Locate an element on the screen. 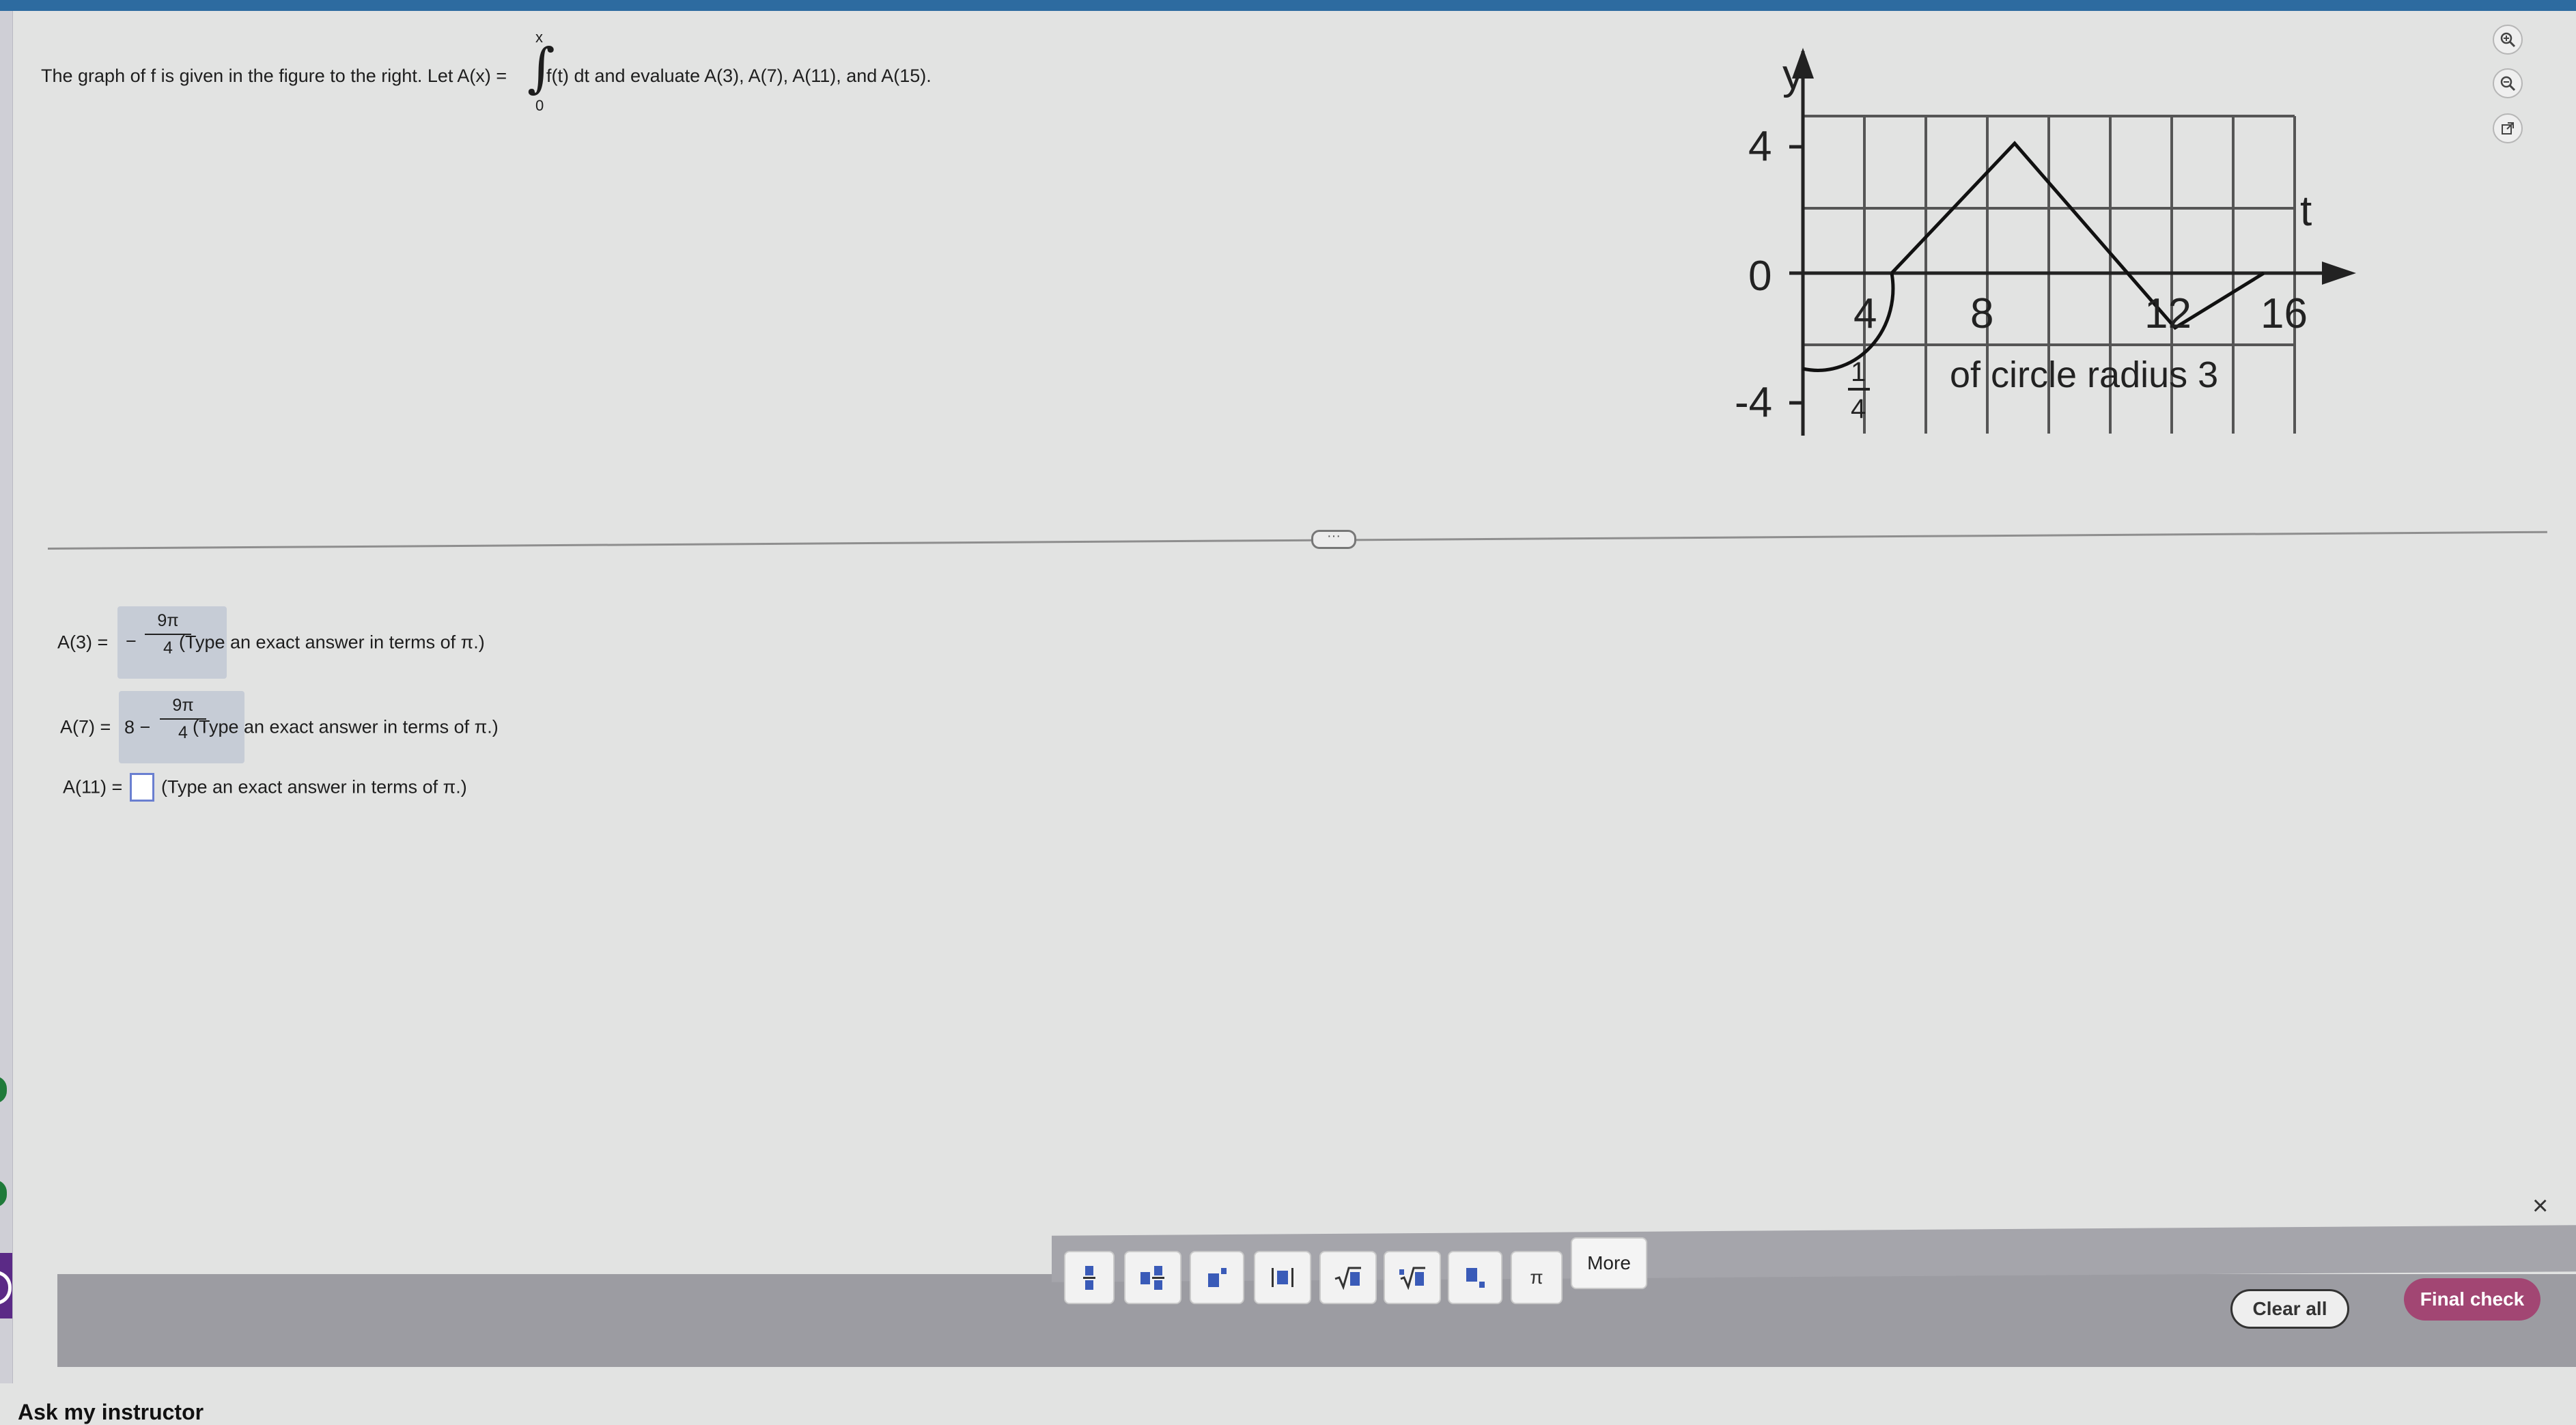 The height and width of the screenshot is (1425, 2576). answer-label: A(3) = is located at coordinates (83, 642).